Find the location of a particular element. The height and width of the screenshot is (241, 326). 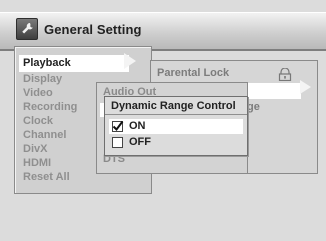

dialog-title: Dynamic Range Control is located at coordinates (173, 106).